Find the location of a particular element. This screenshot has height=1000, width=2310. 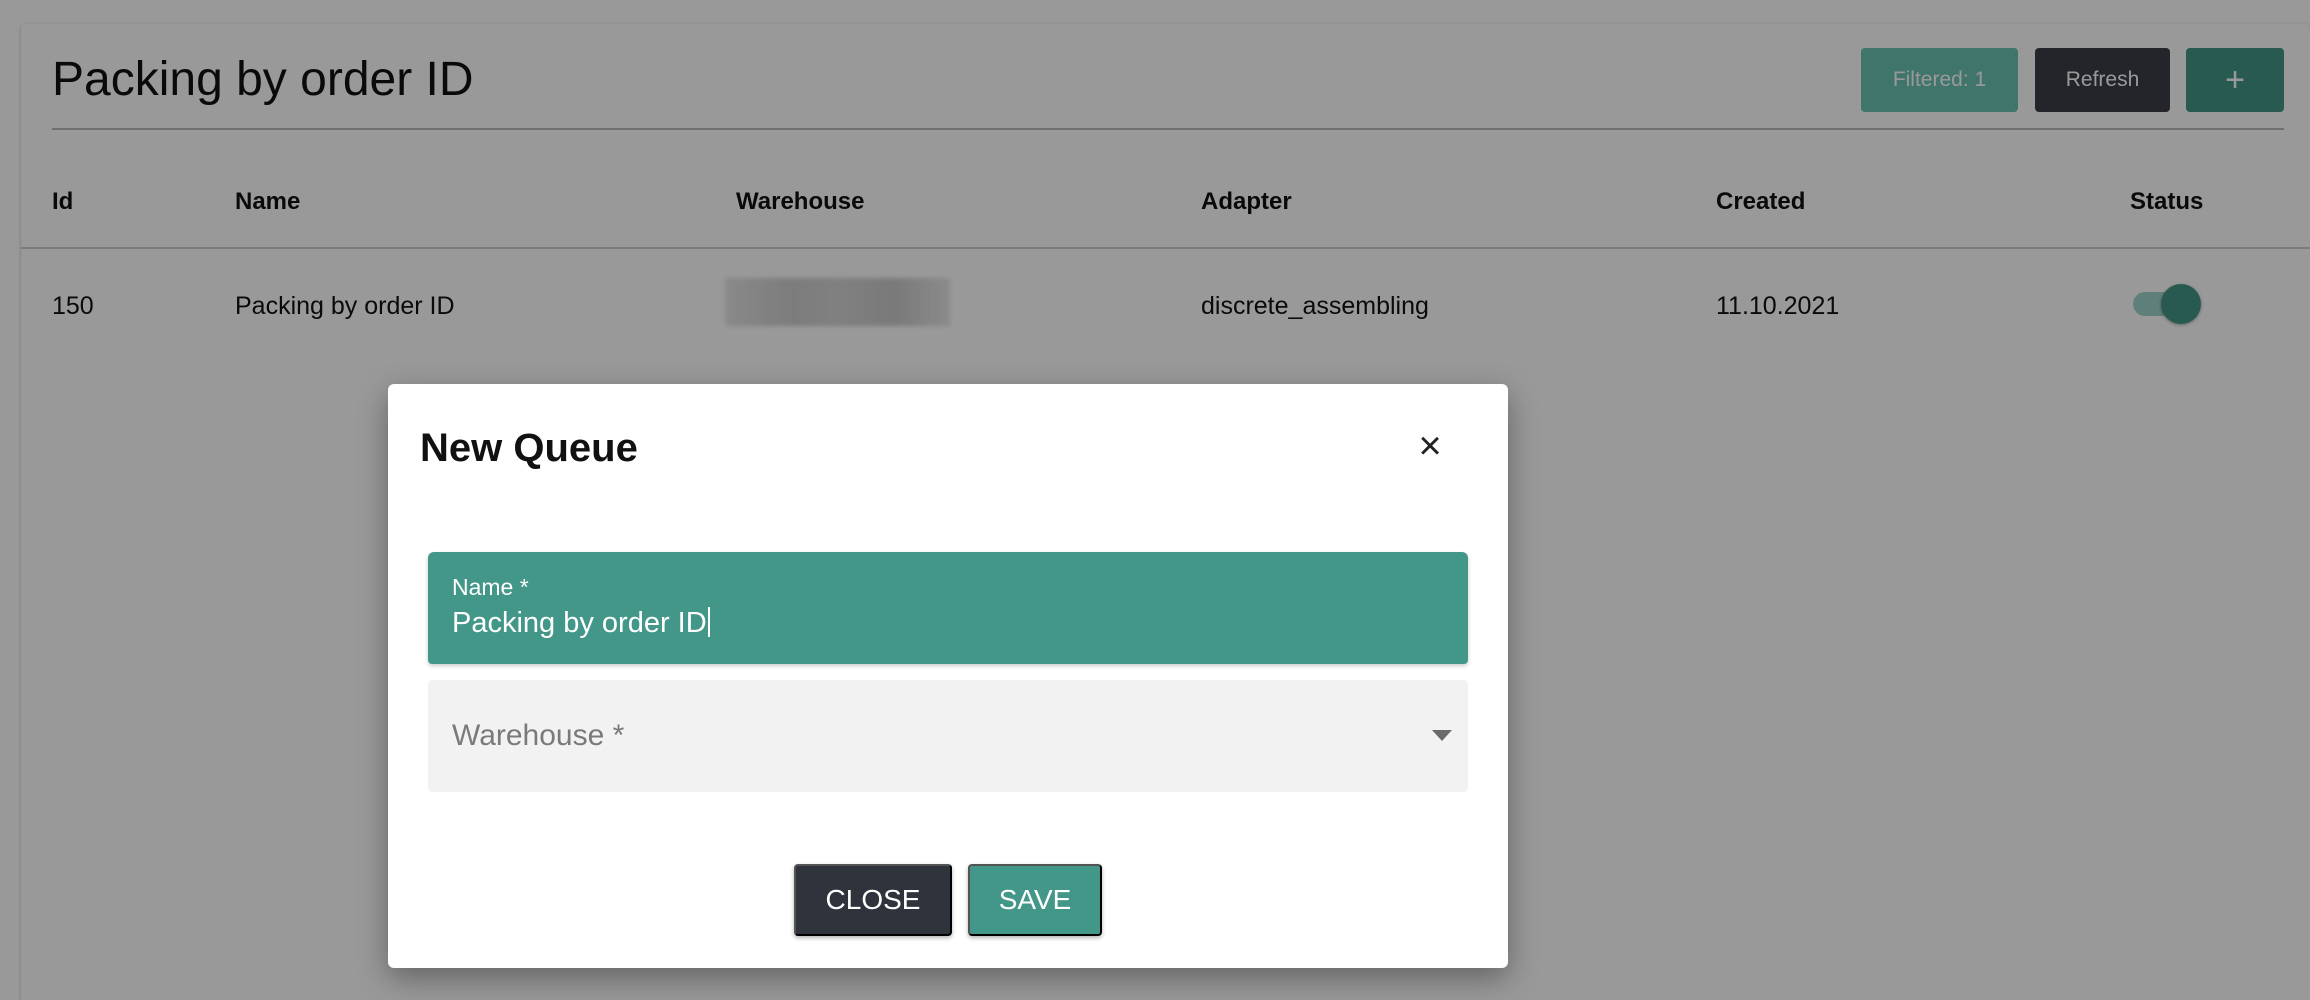

name-field-value: Packing by order ID is located at coordinates (581, 623).